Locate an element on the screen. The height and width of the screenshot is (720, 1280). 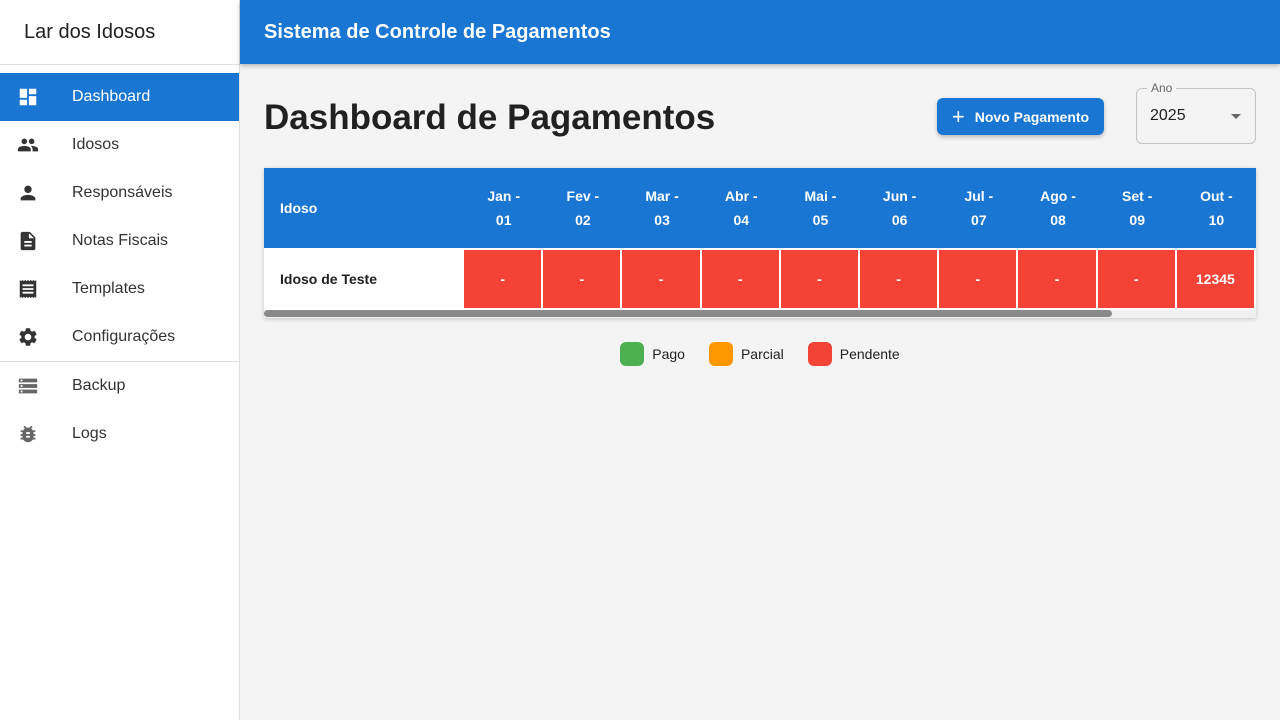
month-number: 02 is located at coordinates (583, 220).